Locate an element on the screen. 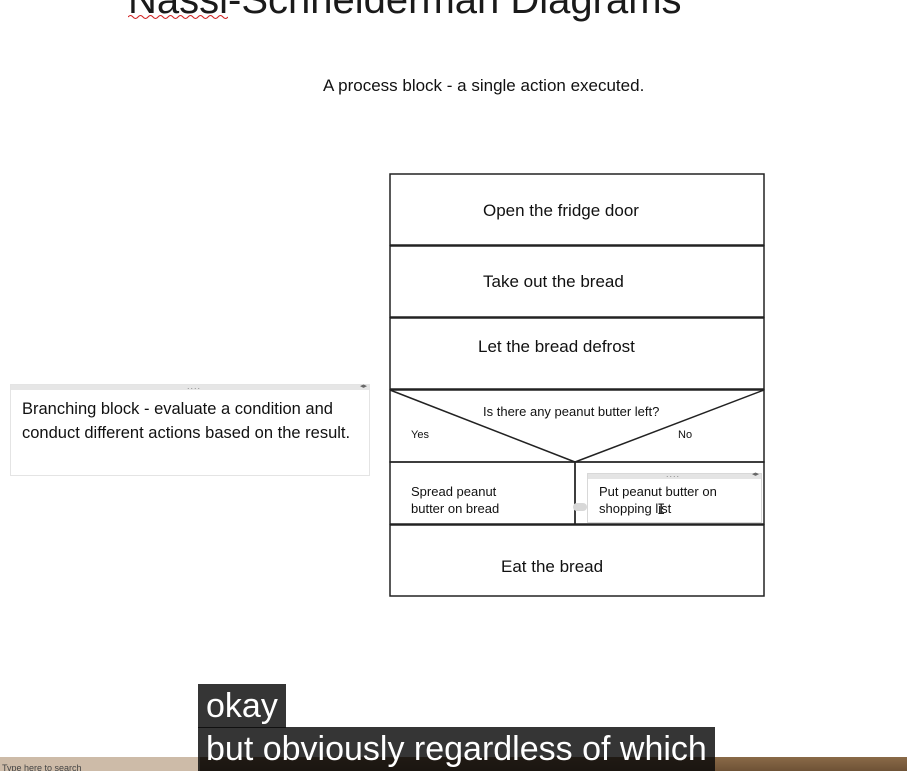 The width and height of the screenshot is (907, 771). subtitle-line-2: but obviously regardless of which is located at coordinates (456, 749).